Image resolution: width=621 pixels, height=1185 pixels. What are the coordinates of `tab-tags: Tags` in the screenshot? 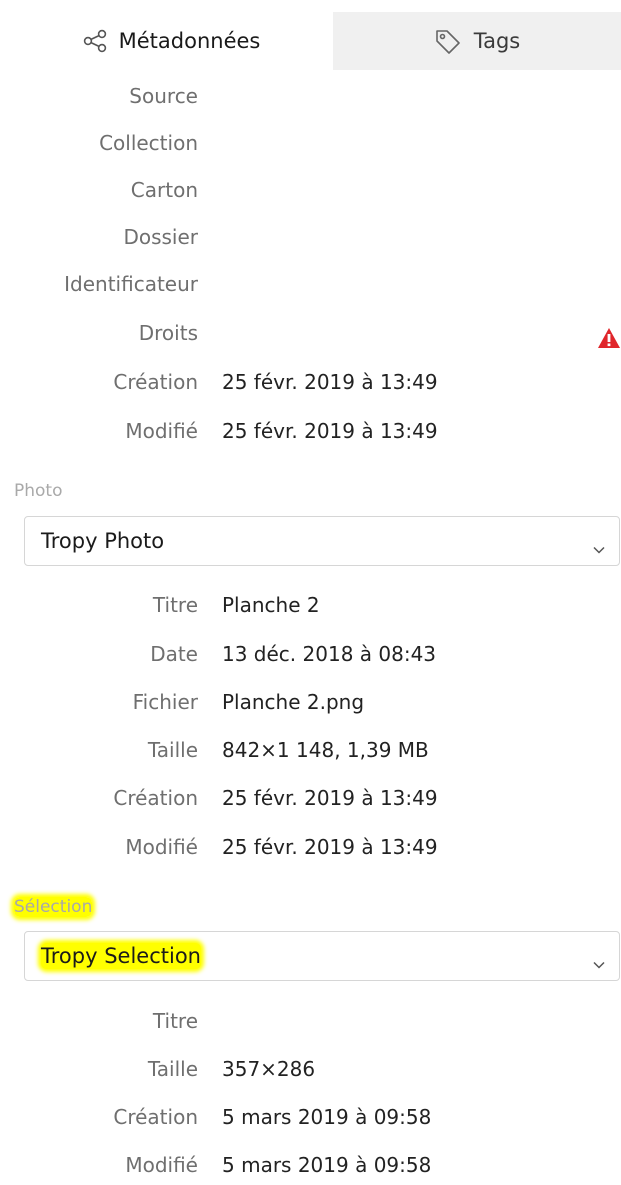 It's located at (477, 41).